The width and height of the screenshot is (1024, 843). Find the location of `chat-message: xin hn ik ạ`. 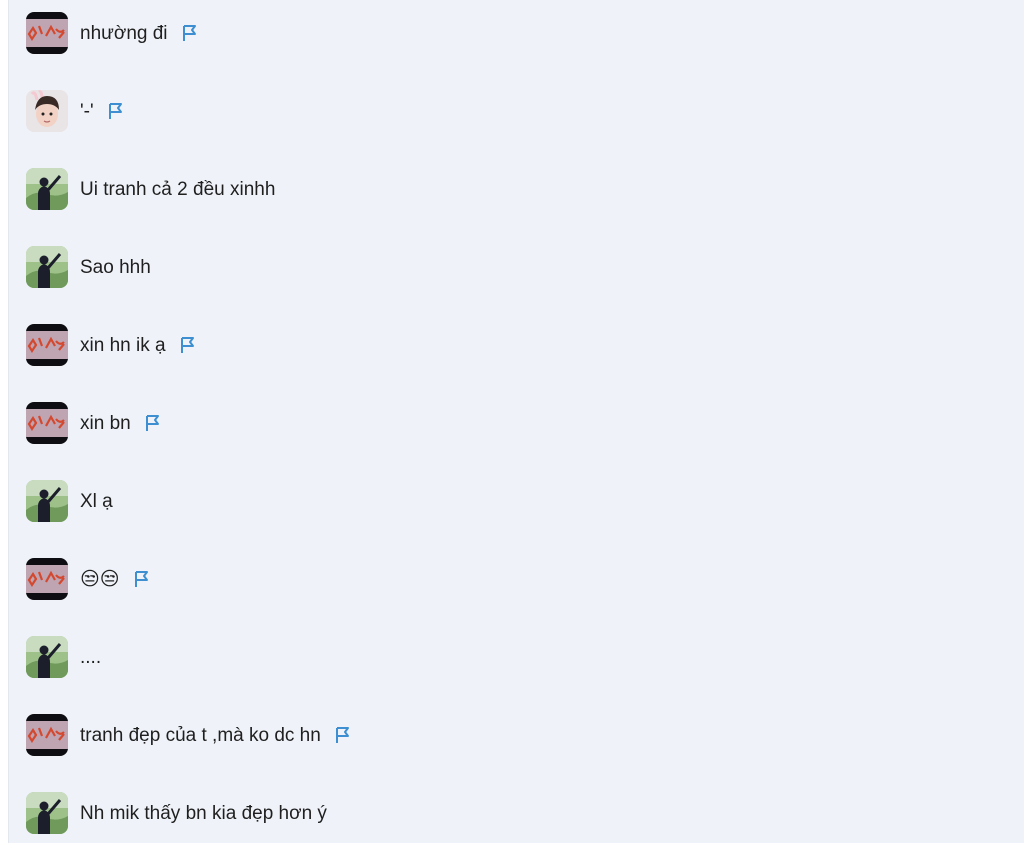

chat-message: xin hn ik ạ is located at coordinates (112, 345).